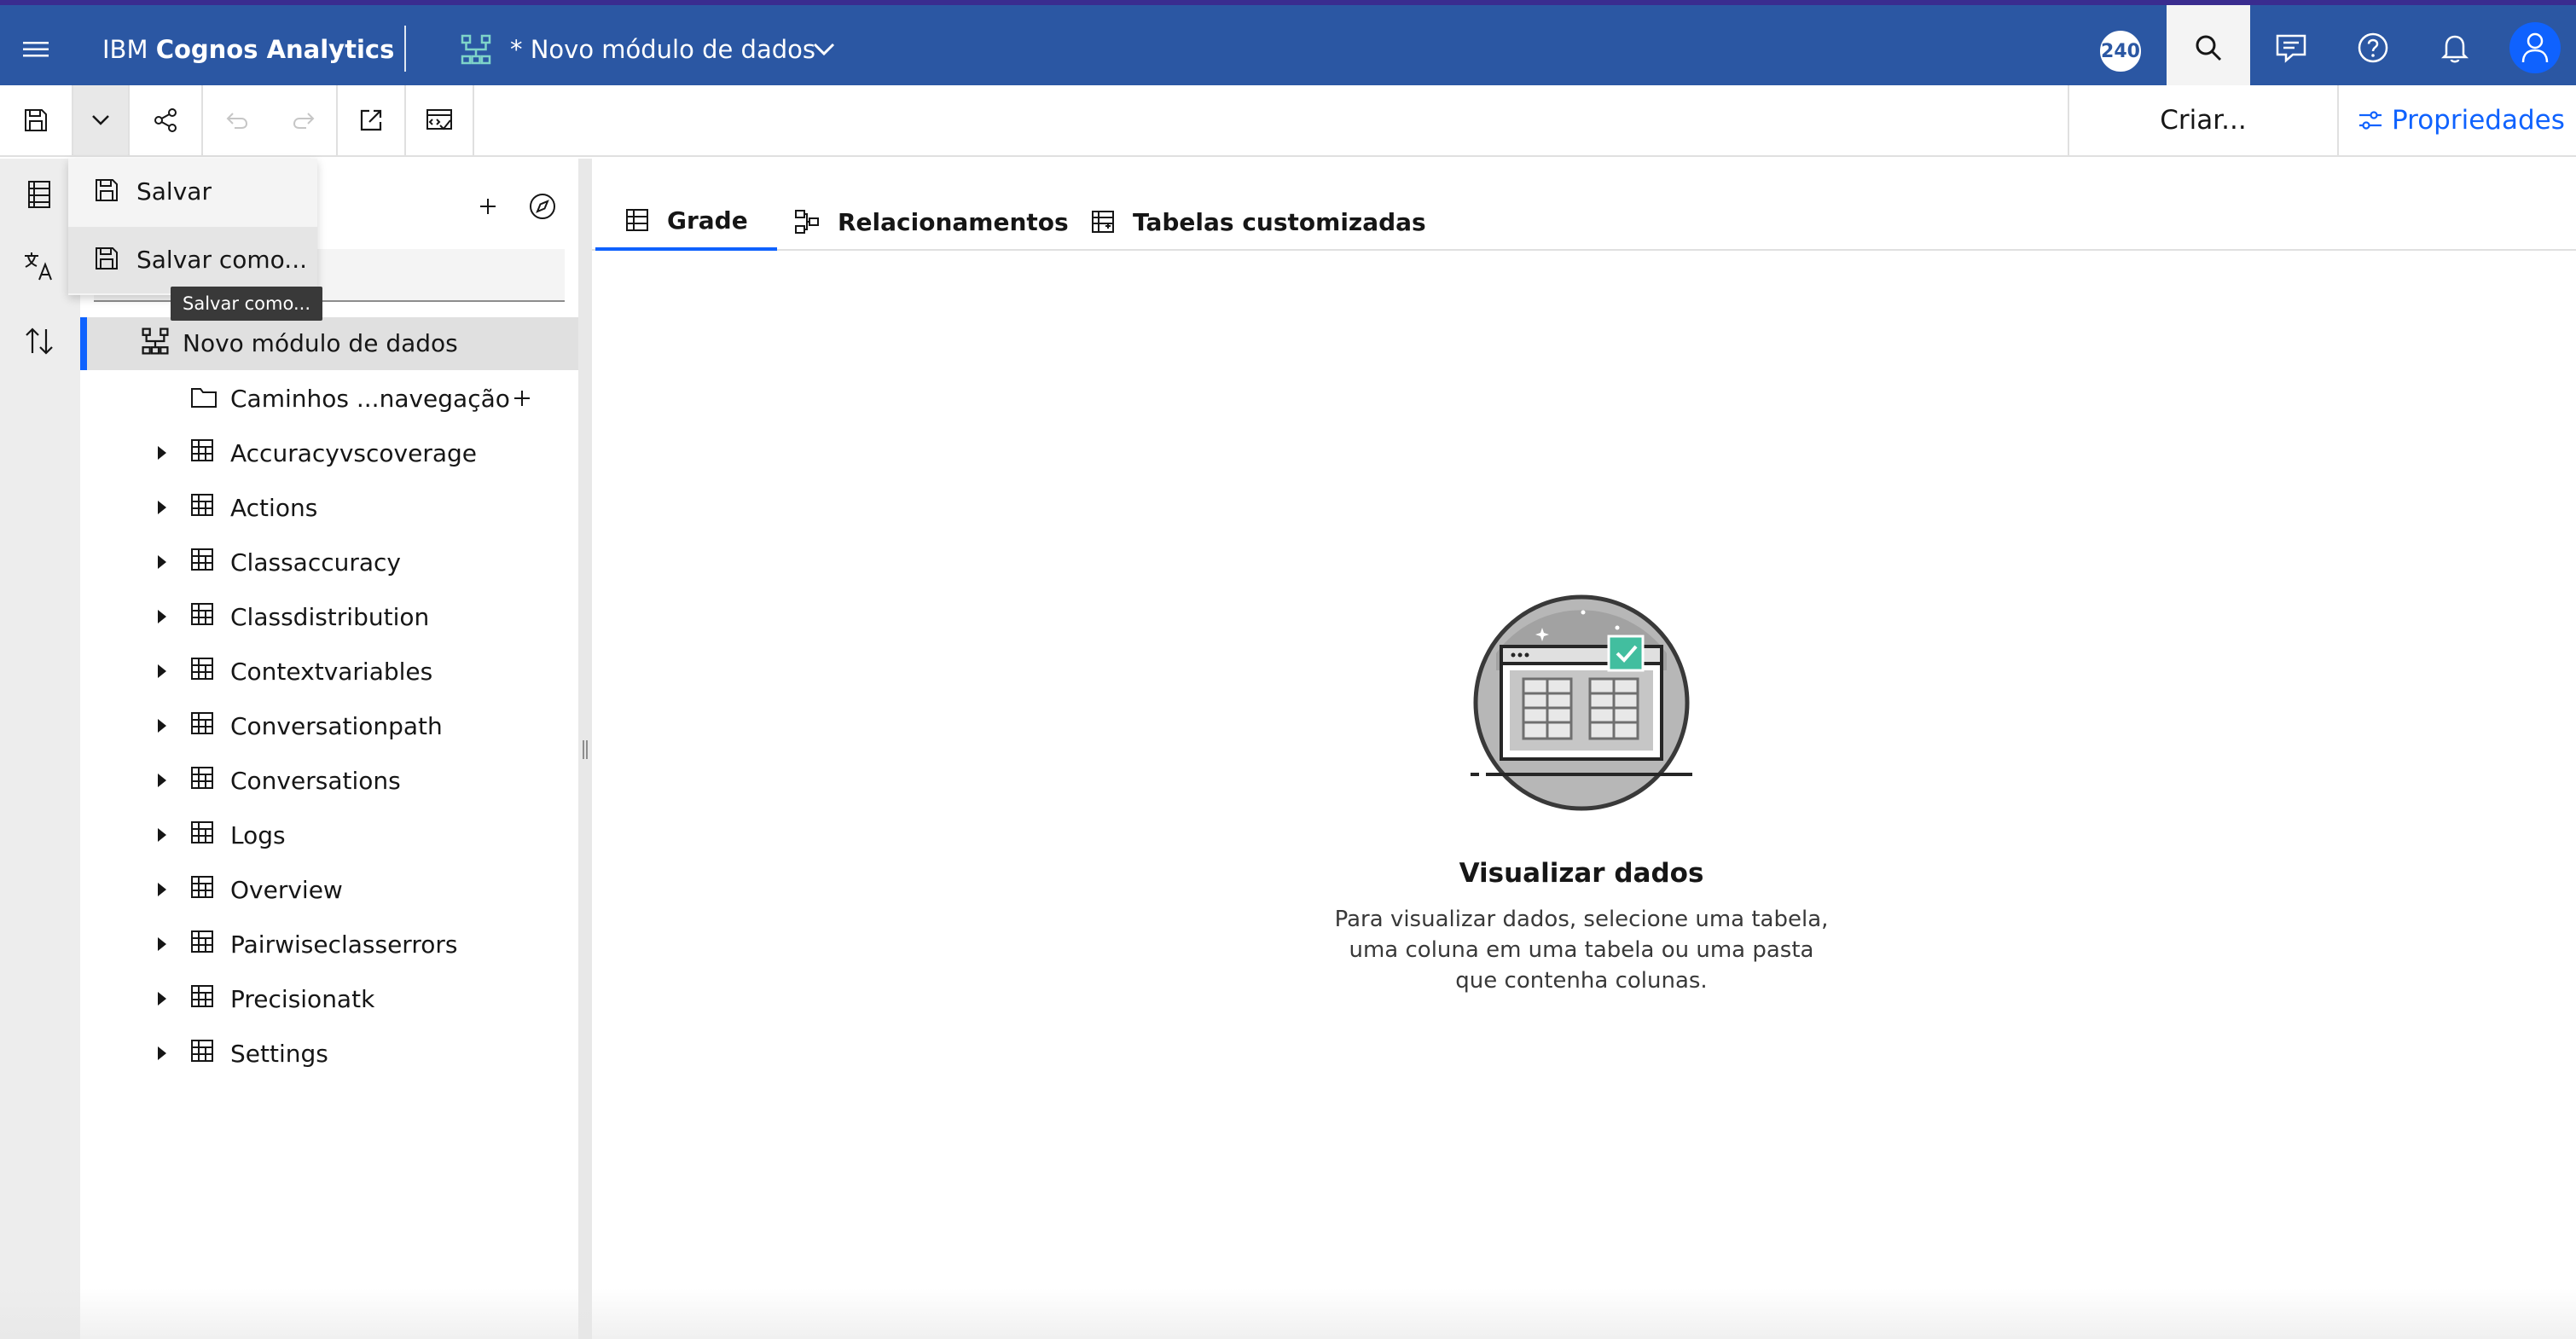  Describe the element at coordinates (275, 50) in the screenshot. I see `brand-name: Cognos Analytics` at that location.